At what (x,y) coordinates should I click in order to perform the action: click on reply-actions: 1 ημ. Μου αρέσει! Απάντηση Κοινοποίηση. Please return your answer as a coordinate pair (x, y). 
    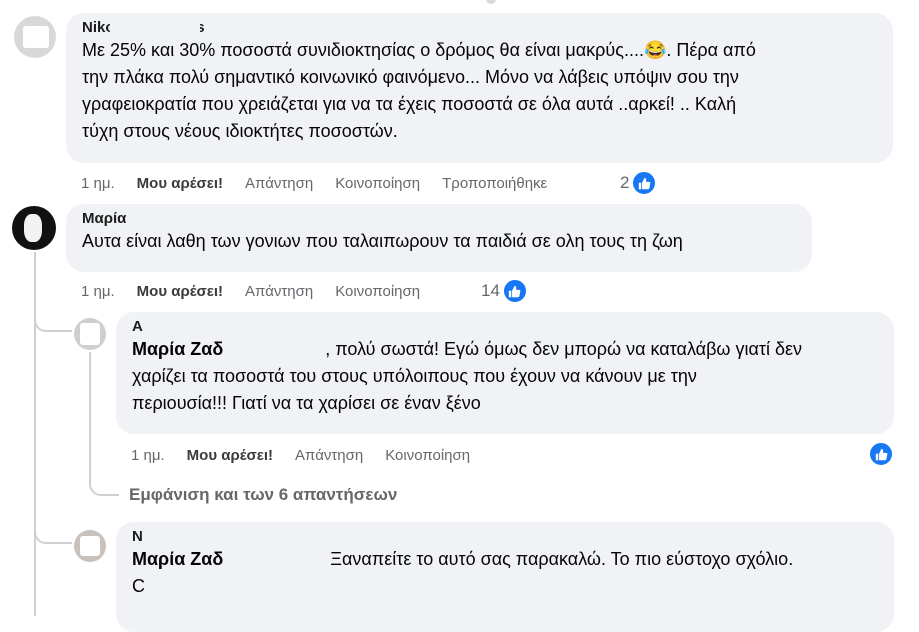
    Looking at the image, I should click on (311, 455).